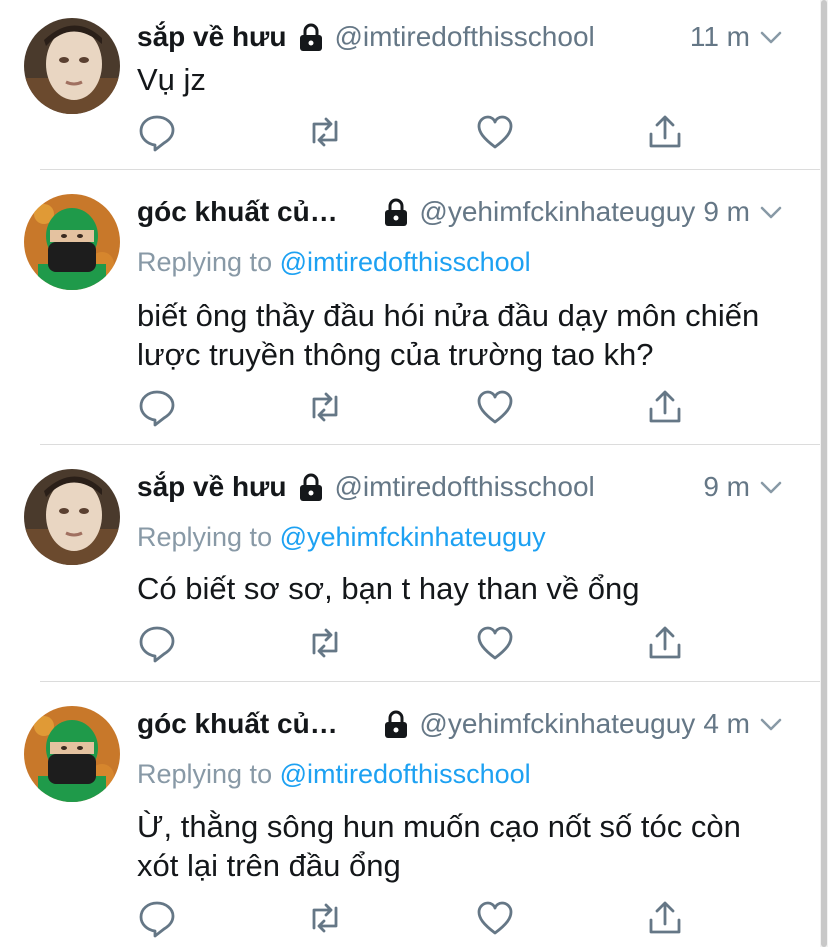  Describe the element at coordinates (719, 36) in the screenshot. I see `timestamp: 11 m` at that location.